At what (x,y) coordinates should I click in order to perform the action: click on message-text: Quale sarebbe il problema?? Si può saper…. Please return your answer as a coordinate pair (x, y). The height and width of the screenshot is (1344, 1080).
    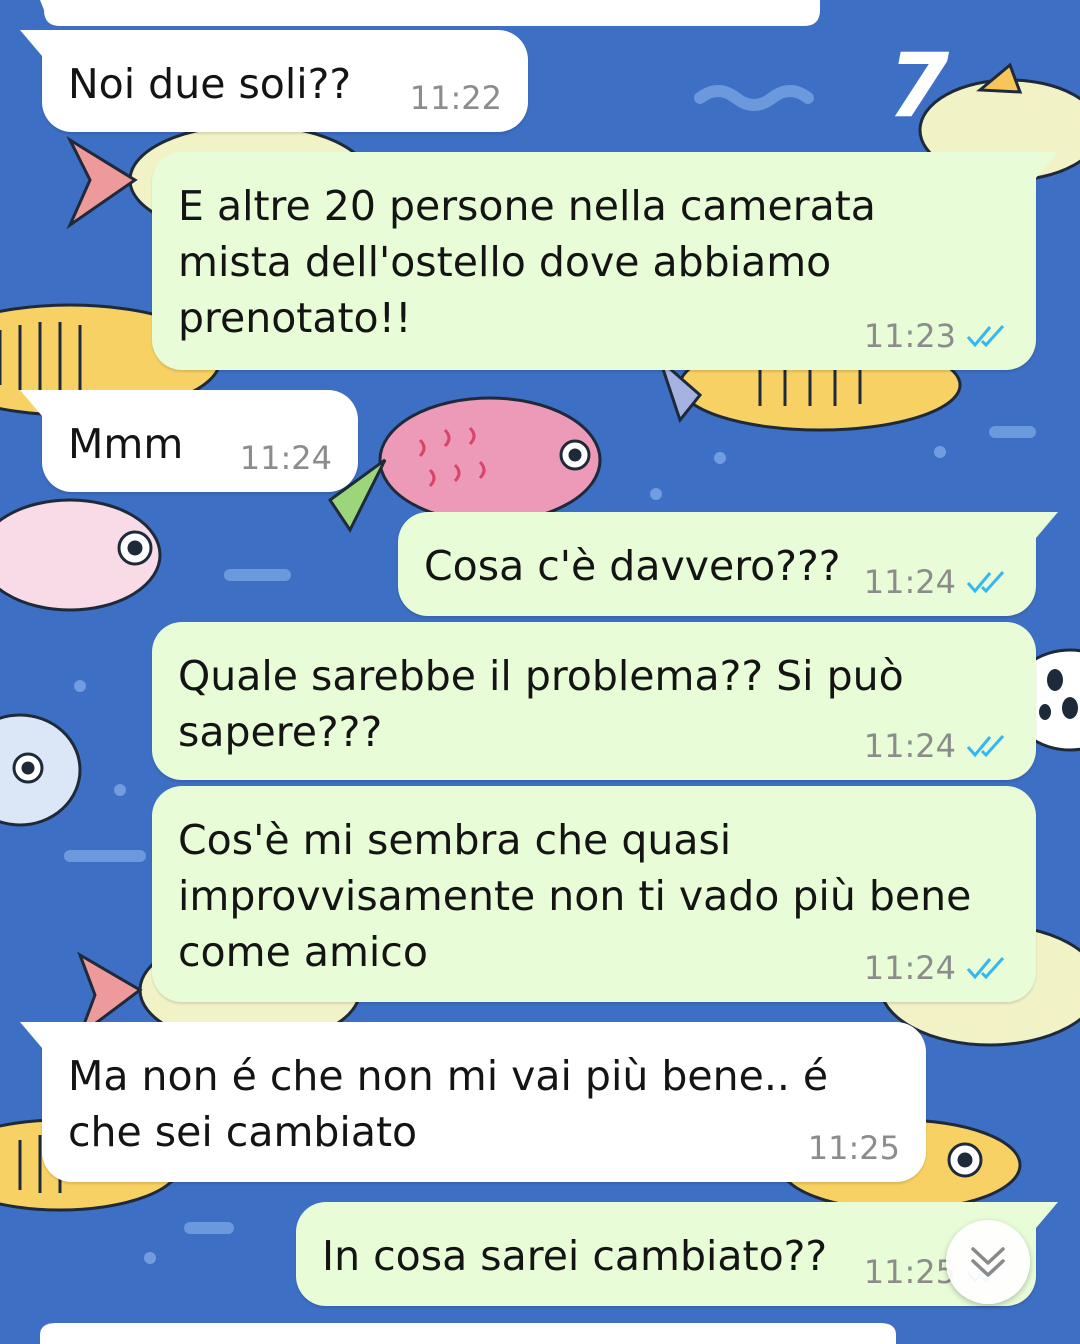
    Looking at the image, I should click on (541, 704).